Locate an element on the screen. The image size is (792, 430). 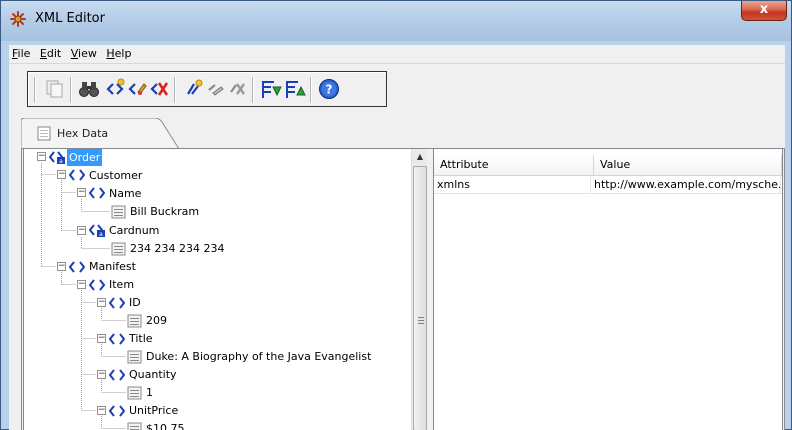
tree-node-id: ID is located at coordinates (135, 302).